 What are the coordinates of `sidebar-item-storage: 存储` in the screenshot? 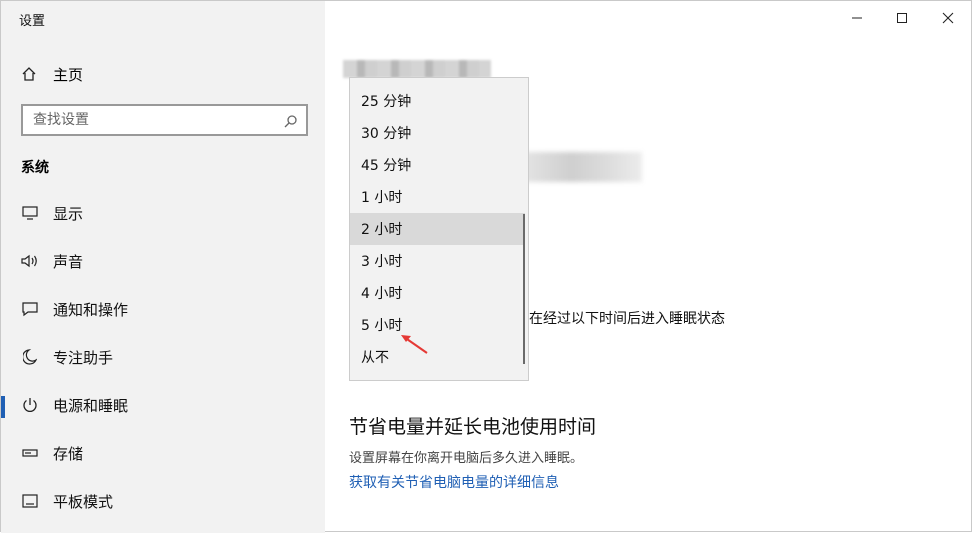 It's located at (52, 453).